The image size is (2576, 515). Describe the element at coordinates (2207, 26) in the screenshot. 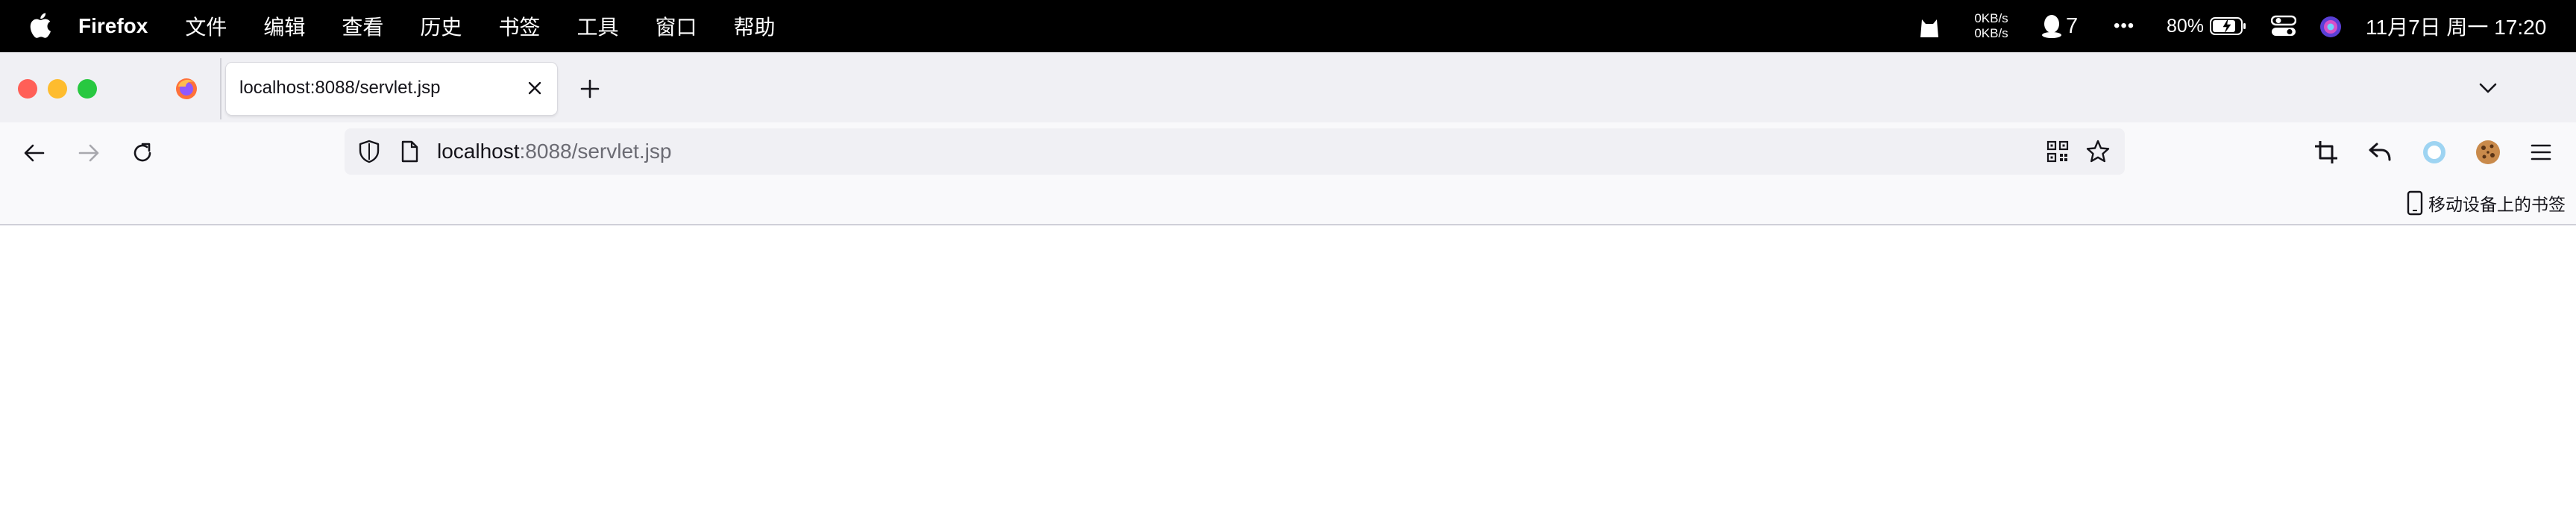

I see `battery-status: 80%` at that location.